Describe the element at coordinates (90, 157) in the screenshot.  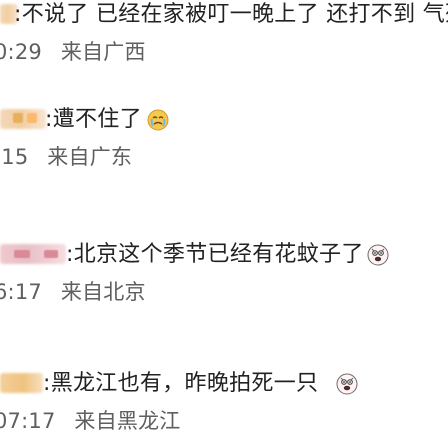
I see `comment-location: 来自广东` at that location.